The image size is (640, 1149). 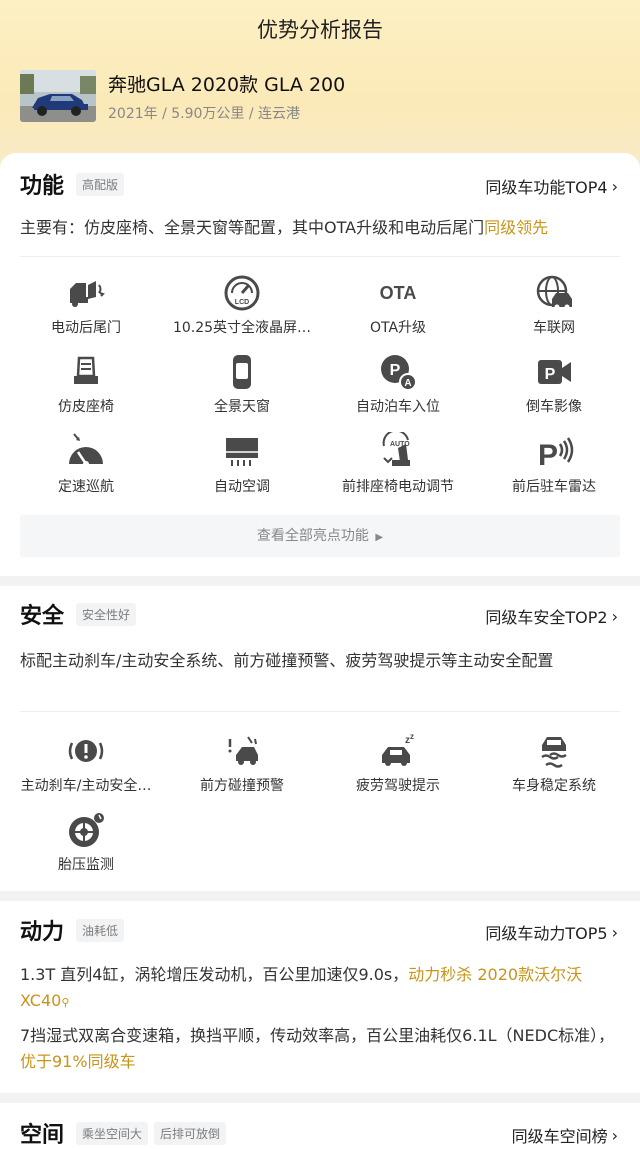 What do you see at coordinates (87, 294) in the screenshot?
I see `power-tailgate-icon` at bounding box center [87, 294].